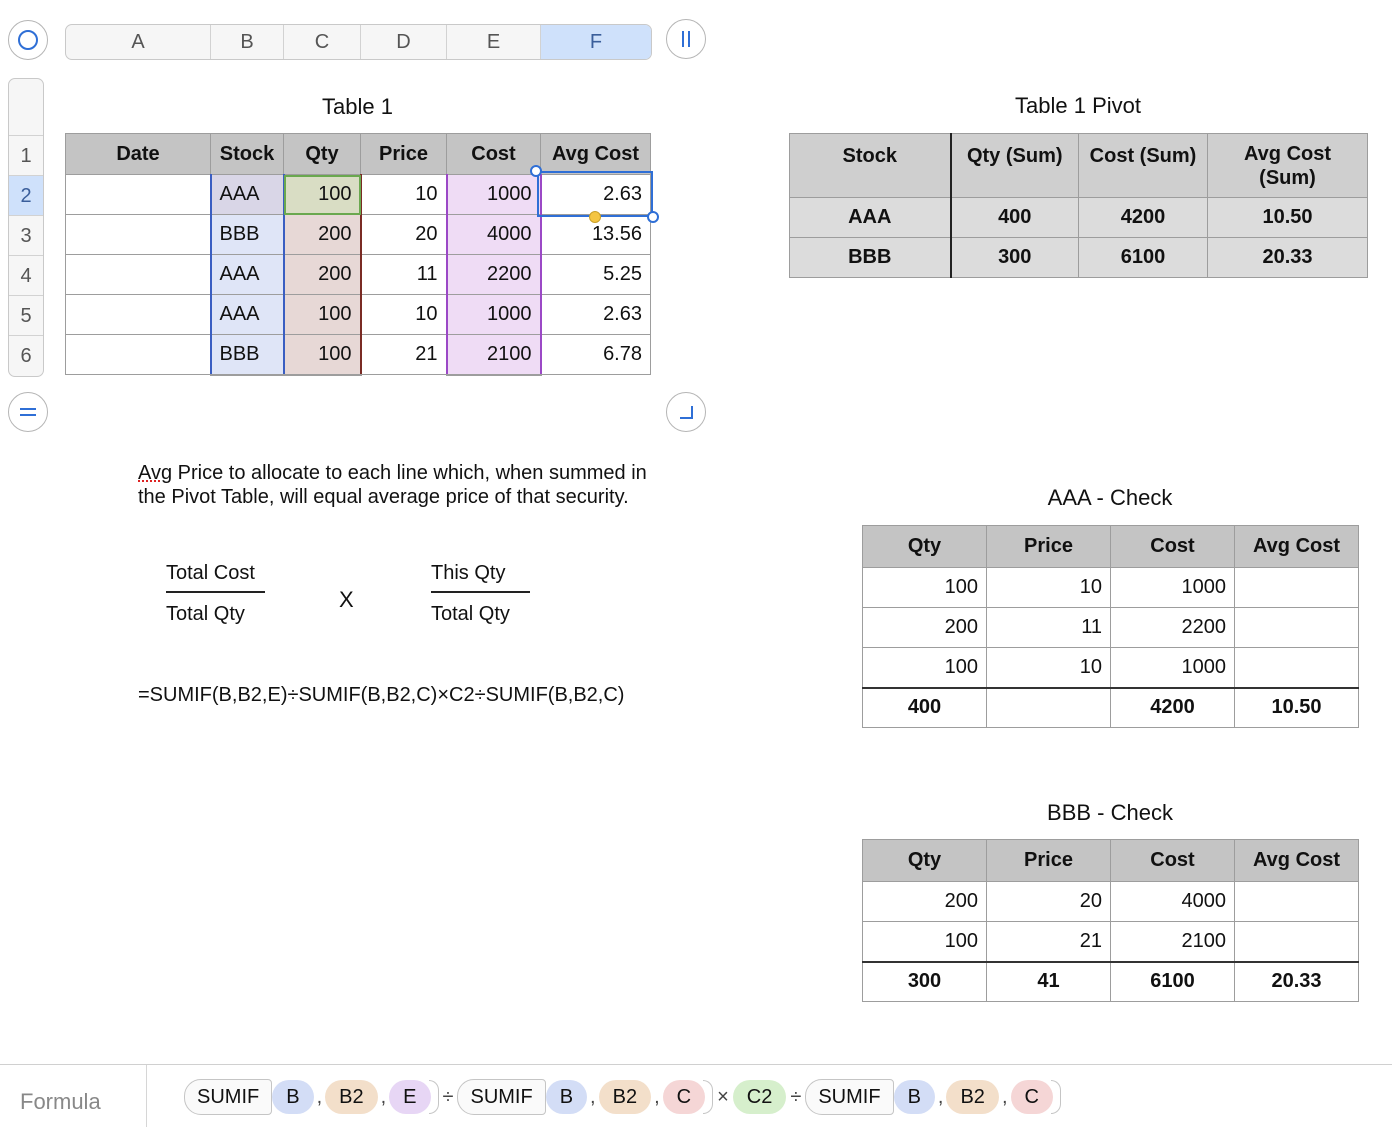 This screenshot has height=1127, width=1392. I want to click on aaa-header-avg-cost: Avg Cost, so click(1296, 546).